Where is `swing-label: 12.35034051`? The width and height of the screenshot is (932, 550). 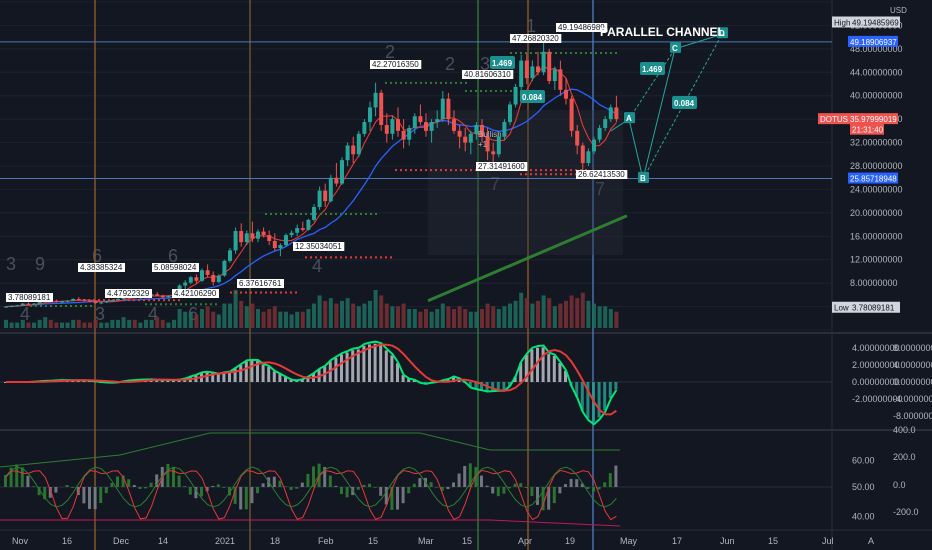 swing-label: 12.35034051 is located at coordinates (318, 246).